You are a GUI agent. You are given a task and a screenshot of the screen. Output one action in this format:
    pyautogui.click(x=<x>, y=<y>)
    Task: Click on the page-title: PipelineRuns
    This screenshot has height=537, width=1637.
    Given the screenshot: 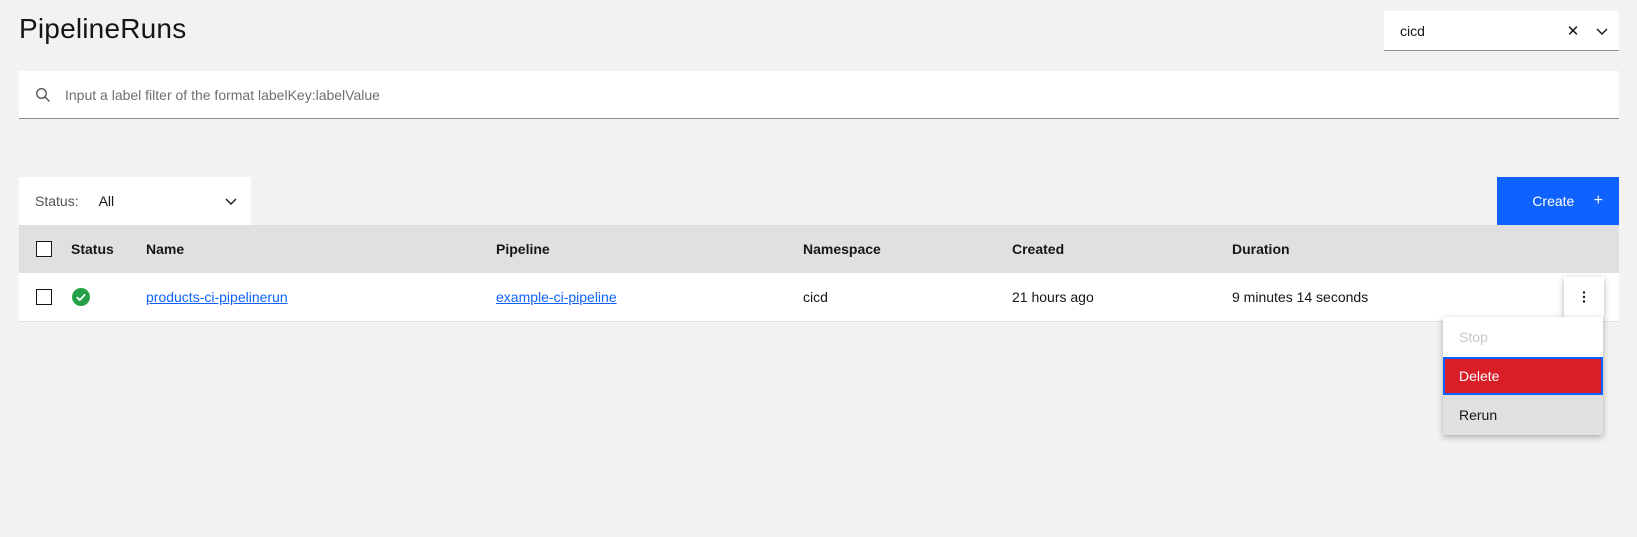 What is the action you would take?
    pyautogui.click(x=103, y=28)
    